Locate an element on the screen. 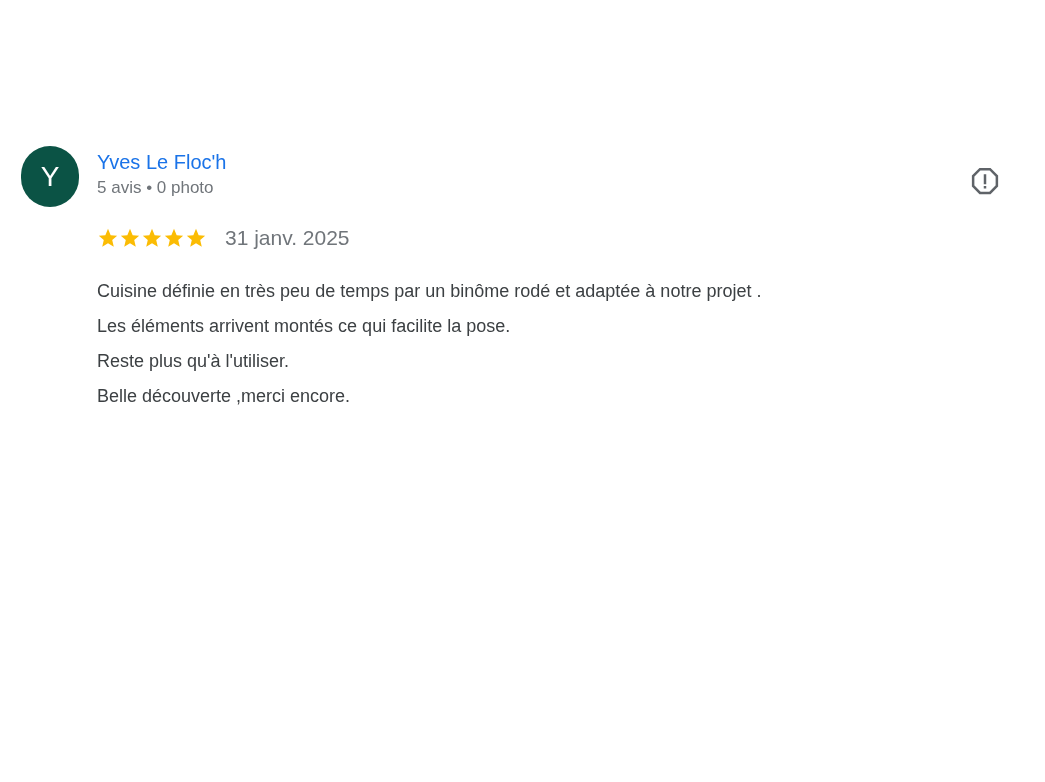 The image size is (1045, 782). reviewer-name: Yves Le Floc'h is located at coordinates (162, 162).